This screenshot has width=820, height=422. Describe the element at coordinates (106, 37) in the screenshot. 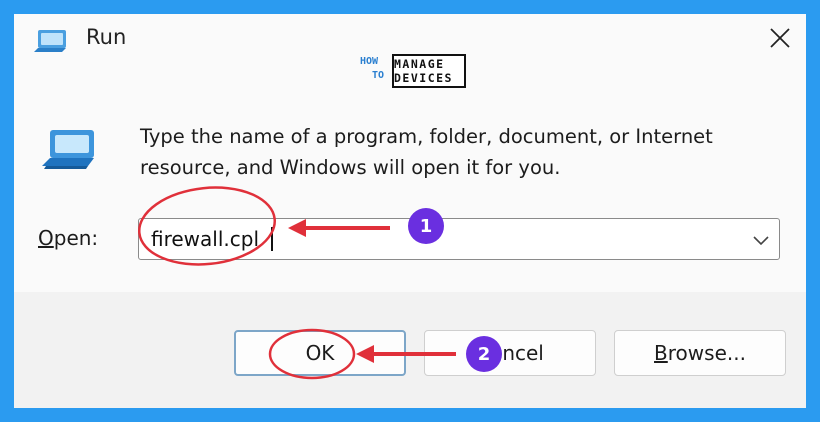

I see `window-title: Run` at that location.